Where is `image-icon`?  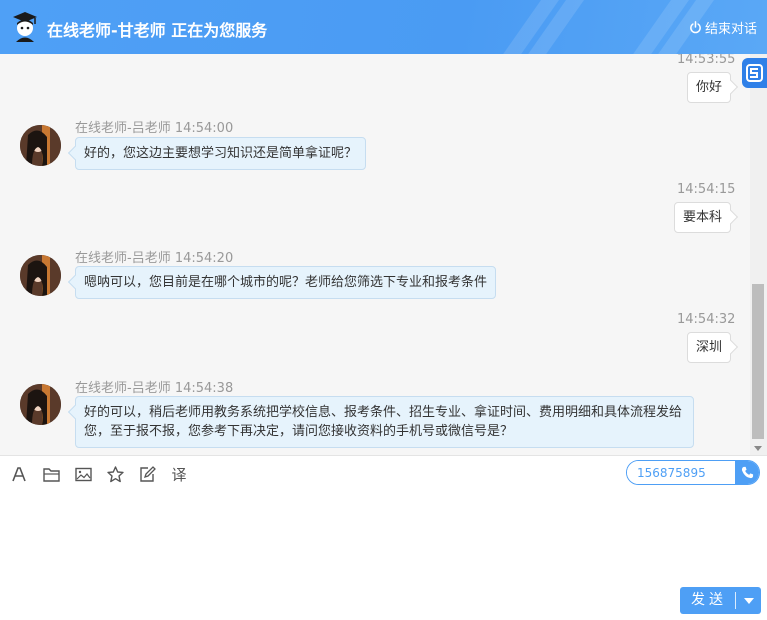 image-icon is located at coordinates (83, 474).